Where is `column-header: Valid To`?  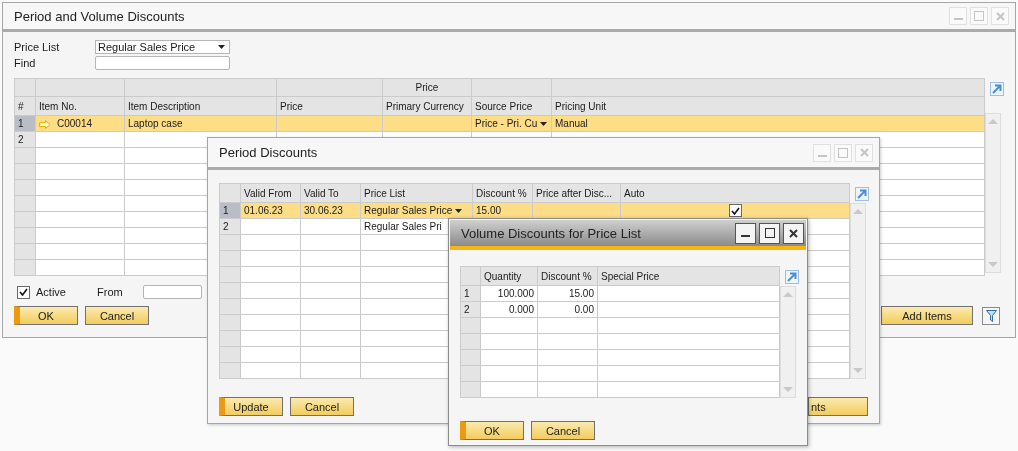 column-header: Valid To is located at coordinates (330, 193).